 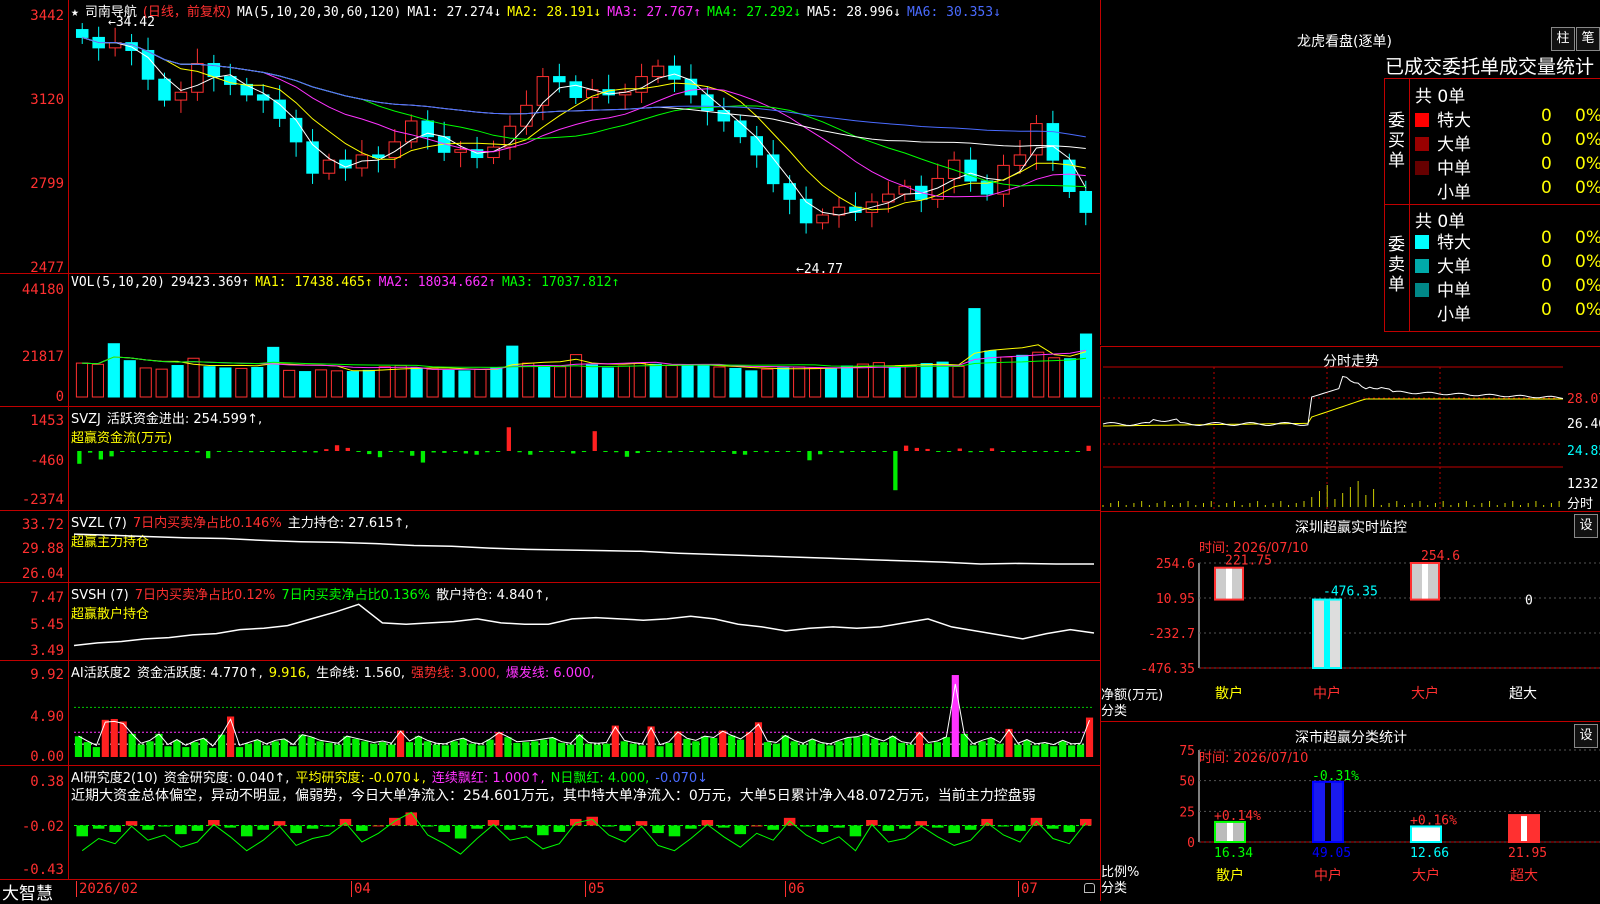 What do you see at coordinates (1454, 243) in the screenshot?
I see `order-row-label: 特大` at bounding box center [1454, 243].